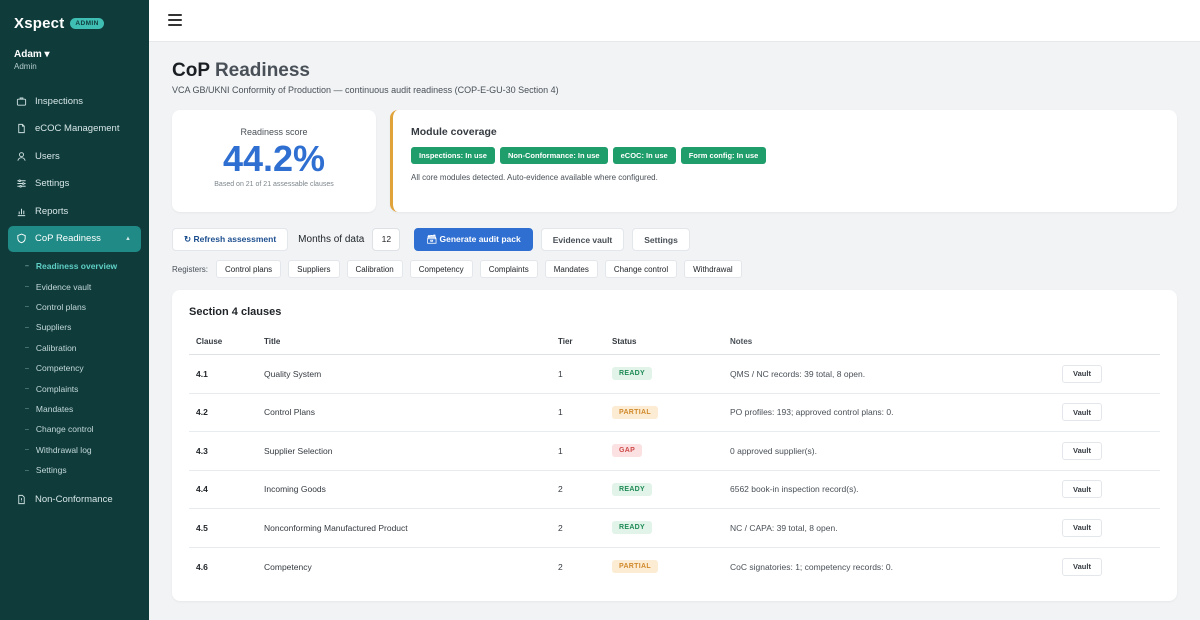 The height and width of the screenshot is (620, 1200). What do you see at coordinates (74, 470) in the screenshot?
I see `subnav-item-settings: – Settings` at bounding box center [74, 470].